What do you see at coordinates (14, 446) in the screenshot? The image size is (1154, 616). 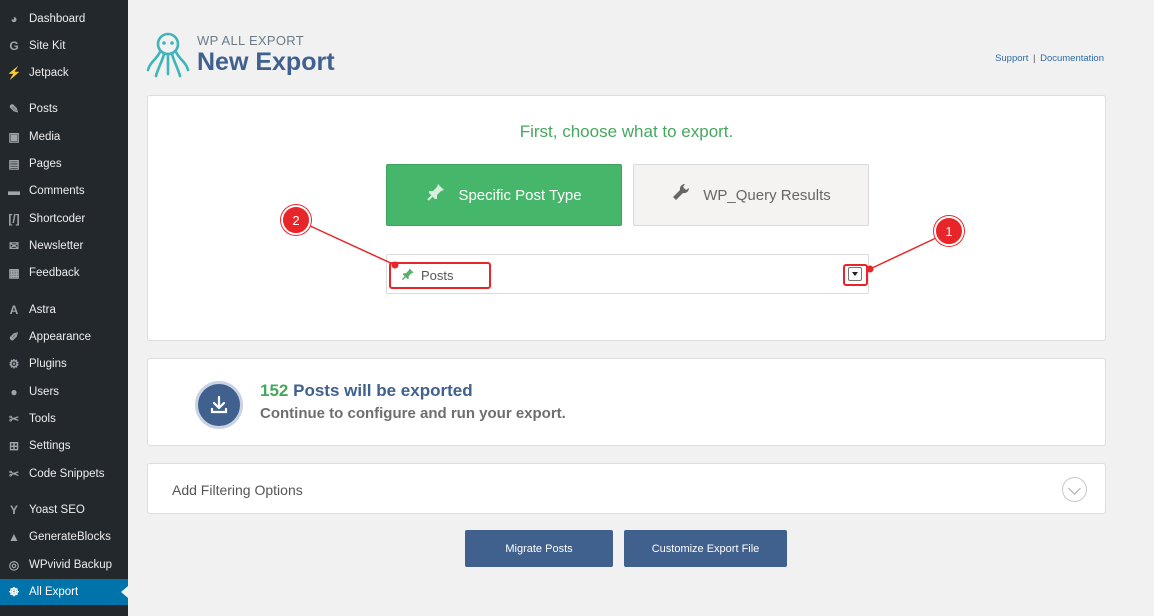 I see `settings-icon: ⊞` at bounding box center [14, 446].